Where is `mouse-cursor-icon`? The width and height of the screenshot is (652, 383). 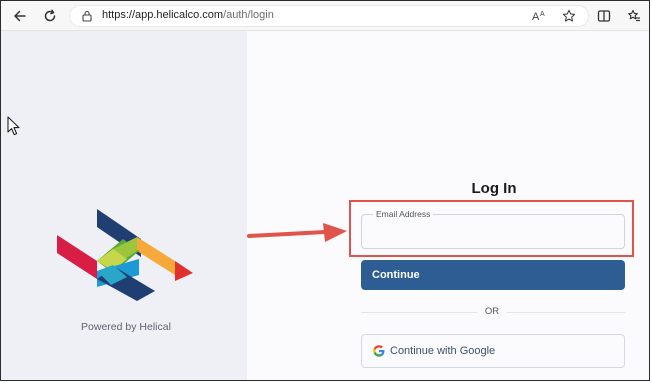 mouse-cursor-icon is located at coordinates (13, 126).